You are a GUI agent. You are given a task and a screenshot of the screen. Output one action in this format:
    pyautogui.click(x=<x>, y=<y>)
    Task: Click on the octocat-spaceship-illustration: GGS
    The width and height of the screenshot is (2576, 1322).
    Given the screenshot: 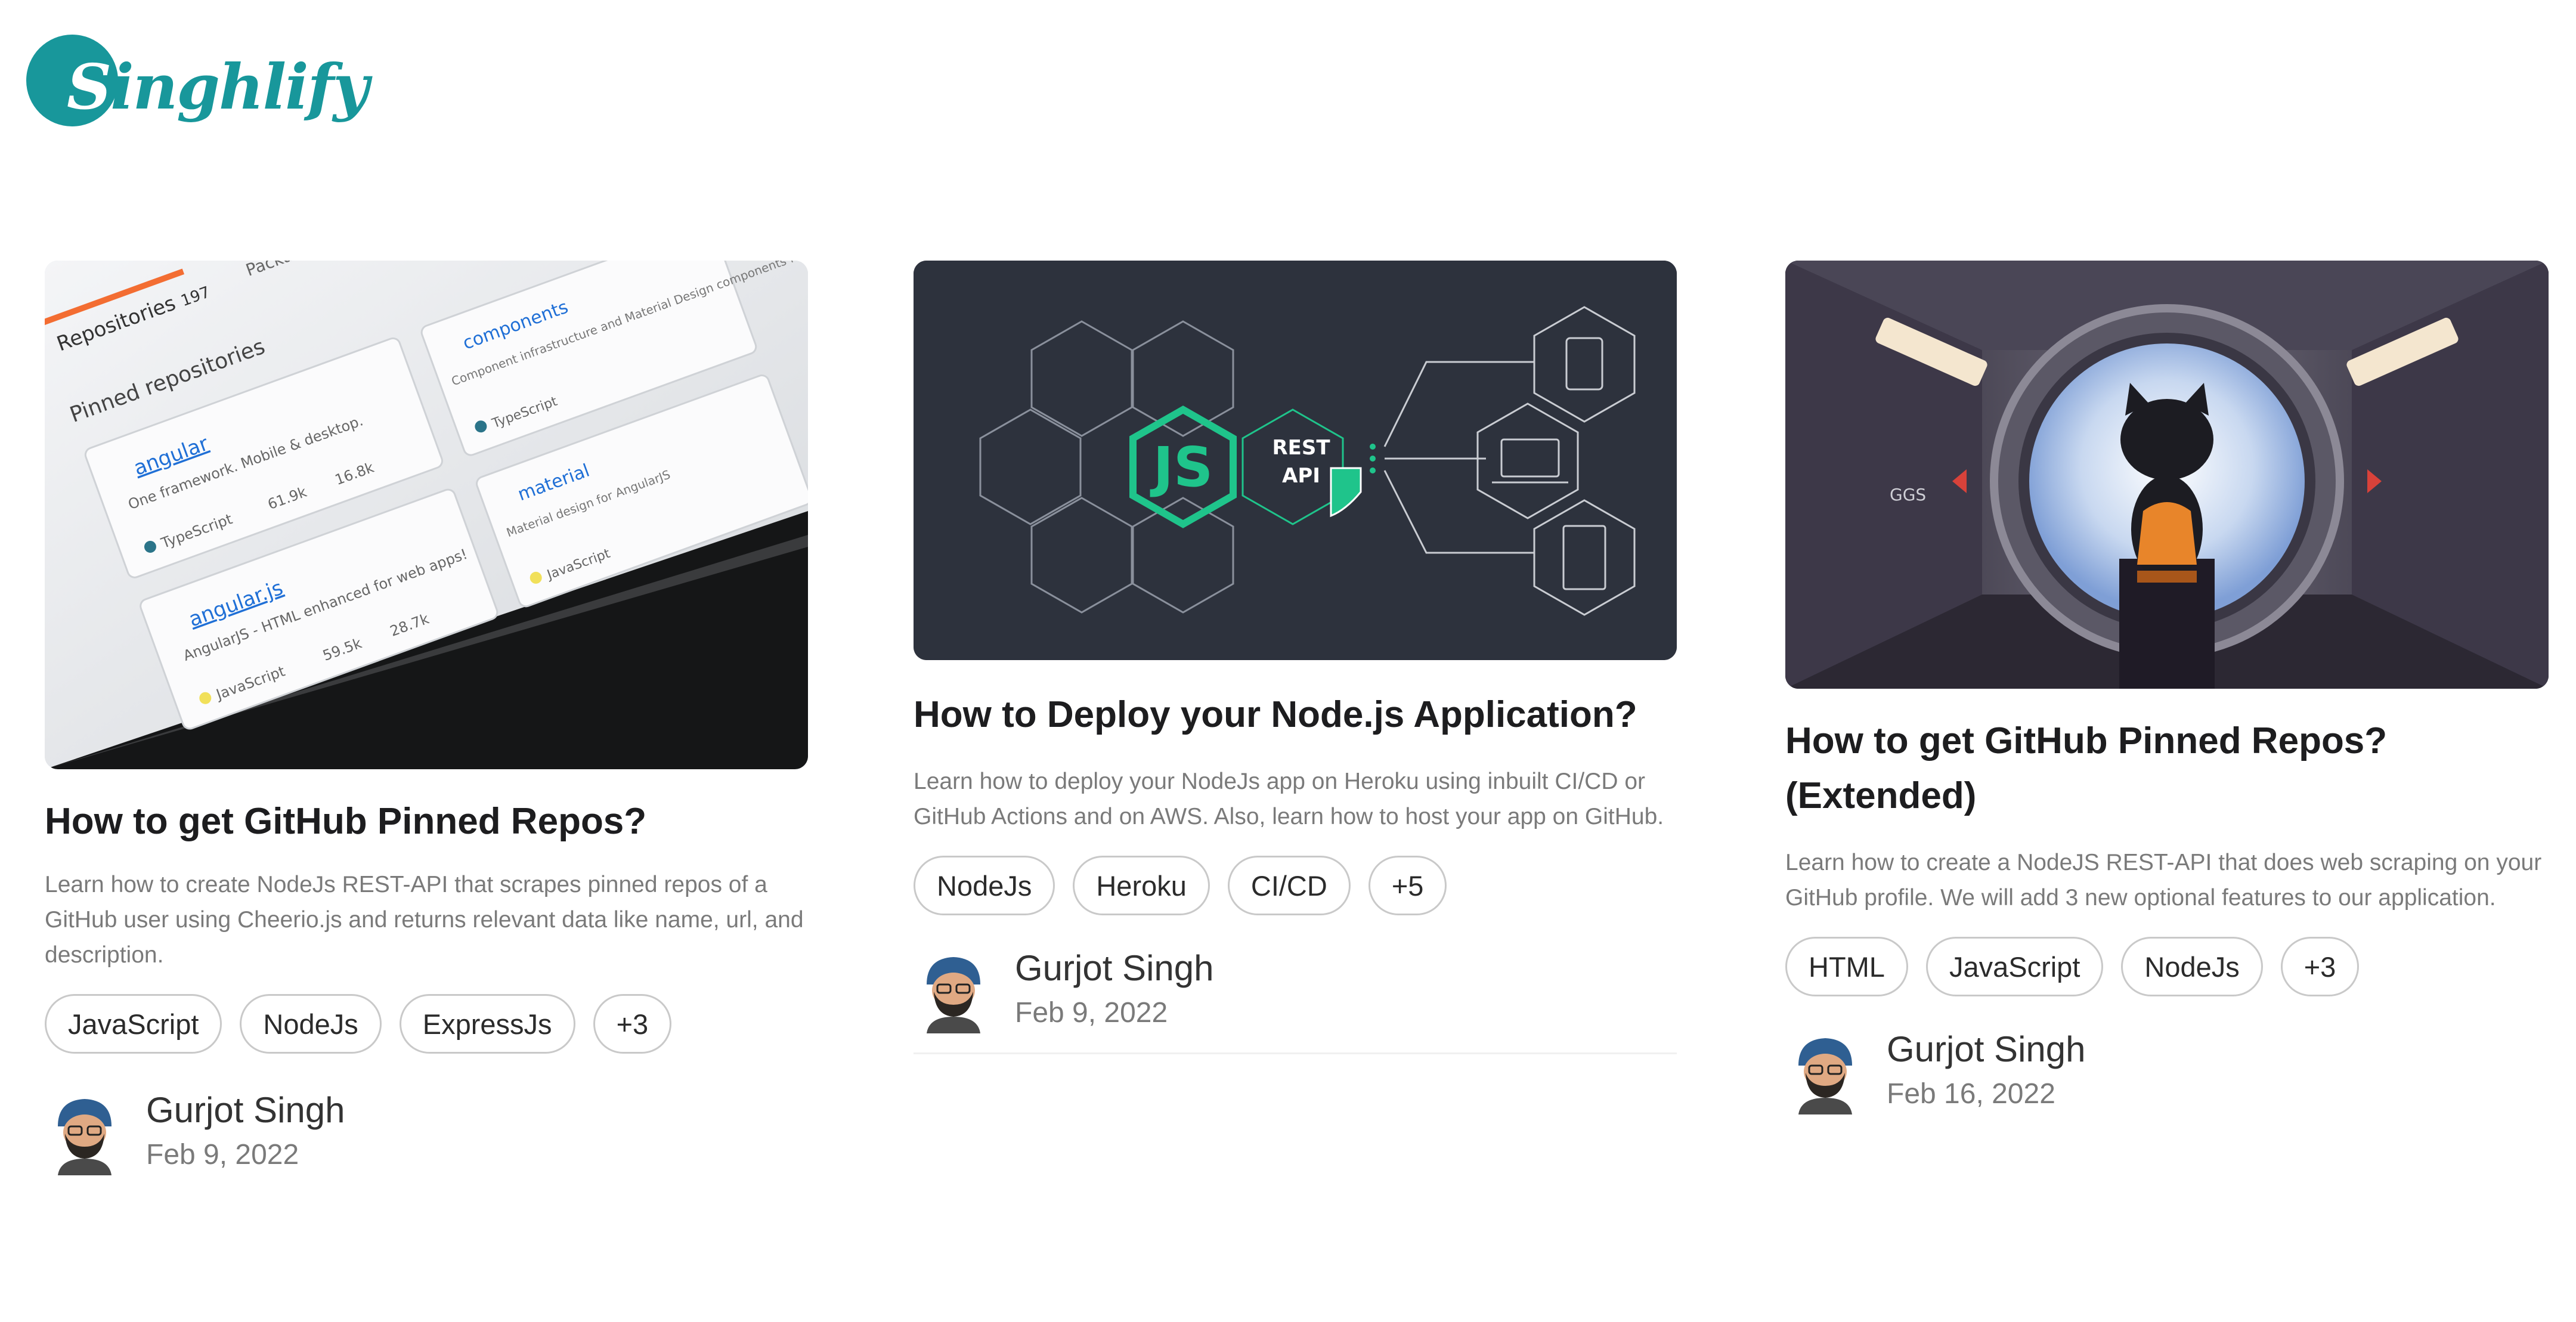 What is the action you would take?
    pyautogui.click(x=2167, y=475)
    